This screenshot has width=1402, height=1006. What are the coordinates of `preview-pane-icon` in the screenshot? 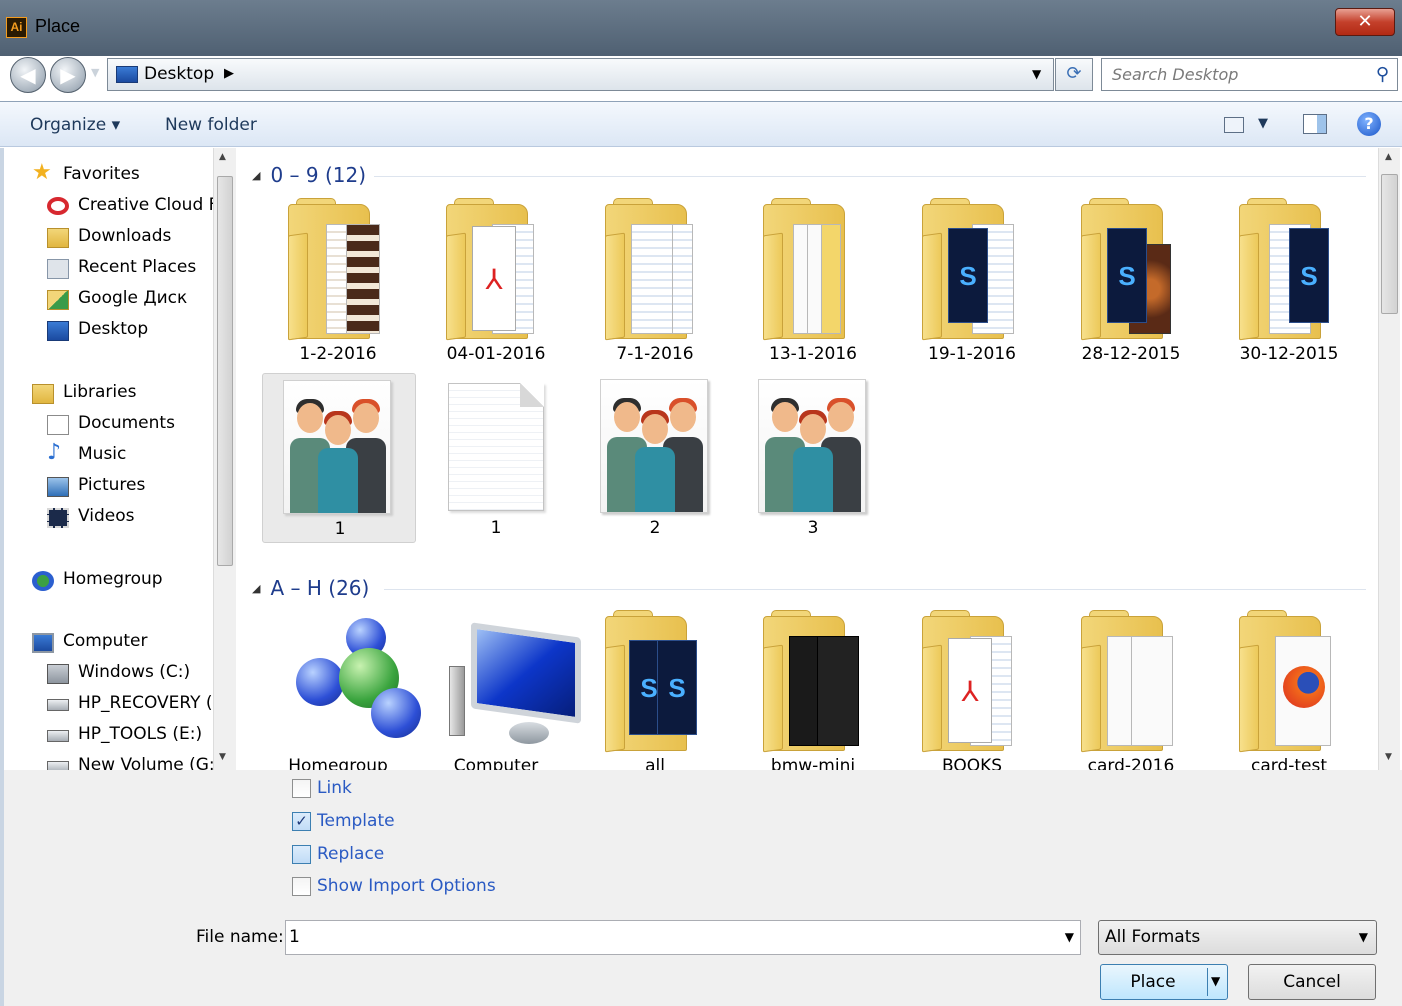 It's located at (1315, 124).